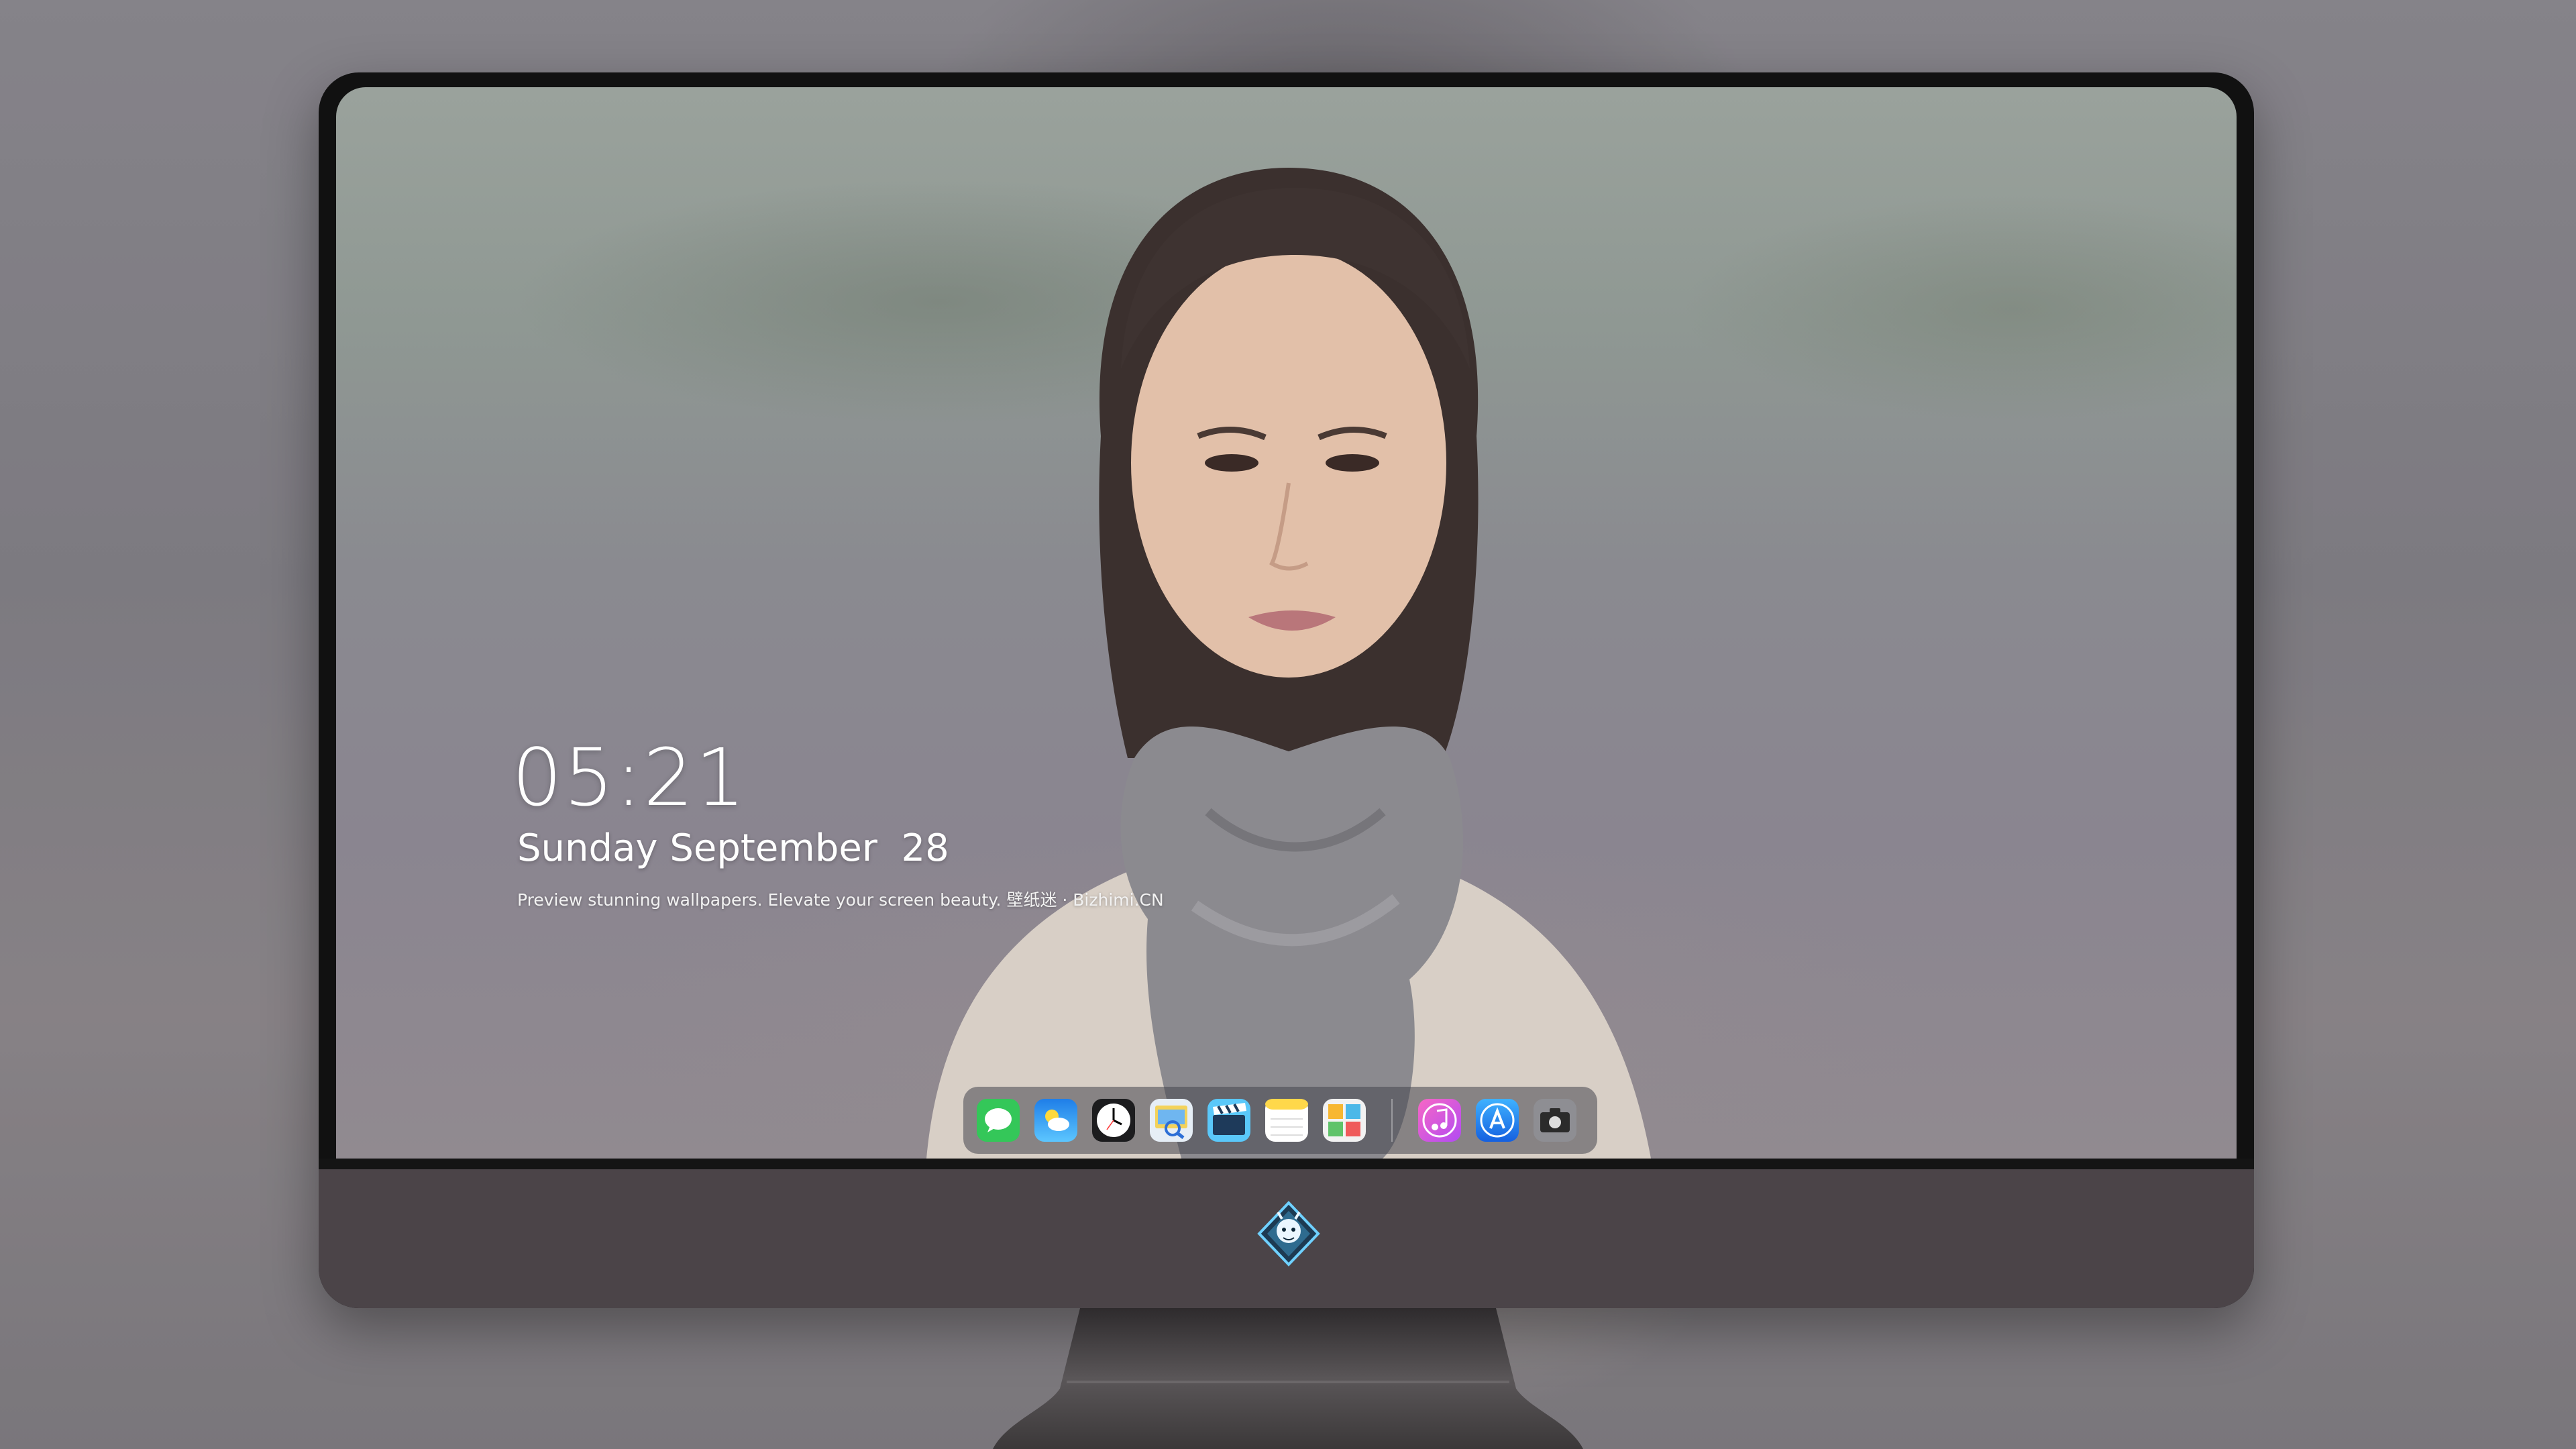 Image resolution: width=2576 pixels, height=1449 pixels. What do you see at coordinates (733, 848) in the screenshot?
I see `lock-date: Sunday September 28` at bounding box center [733, 848].